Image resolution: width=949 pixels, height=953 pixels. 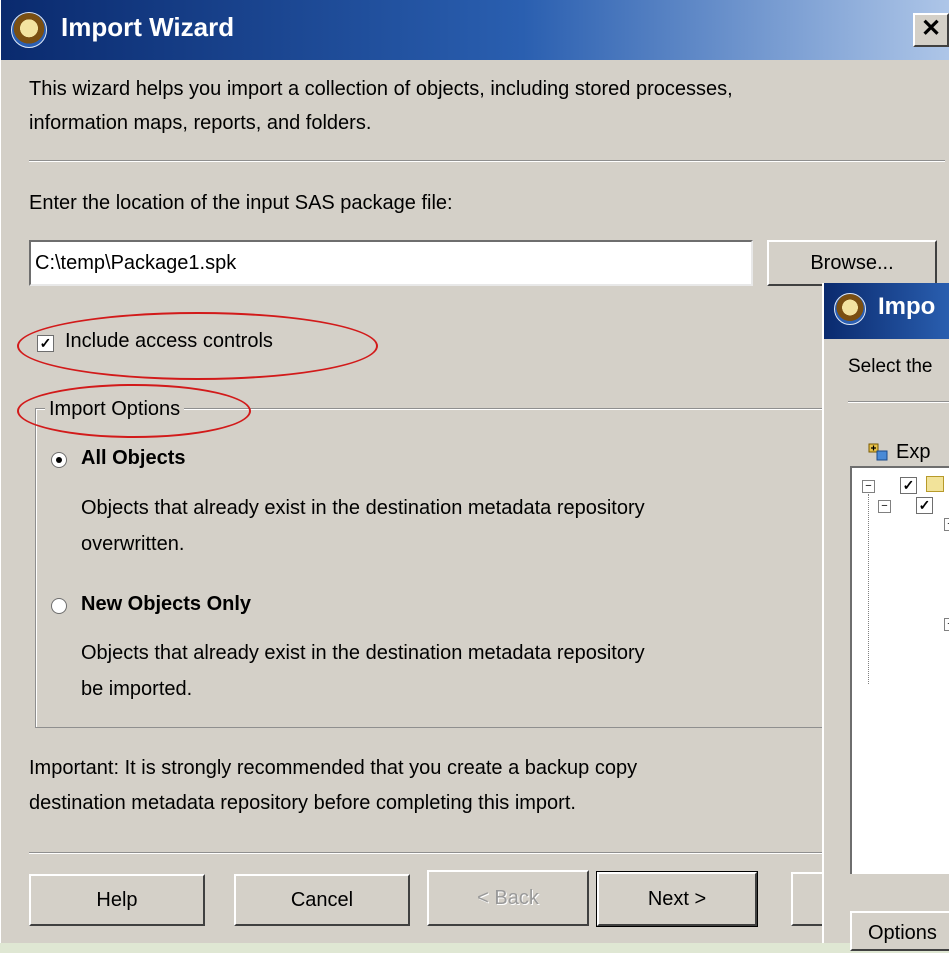 What do you see at coordinates (197, 346) in the screenshot?
I see `annotation-ellipse-access` at bounding box center [197, 346].